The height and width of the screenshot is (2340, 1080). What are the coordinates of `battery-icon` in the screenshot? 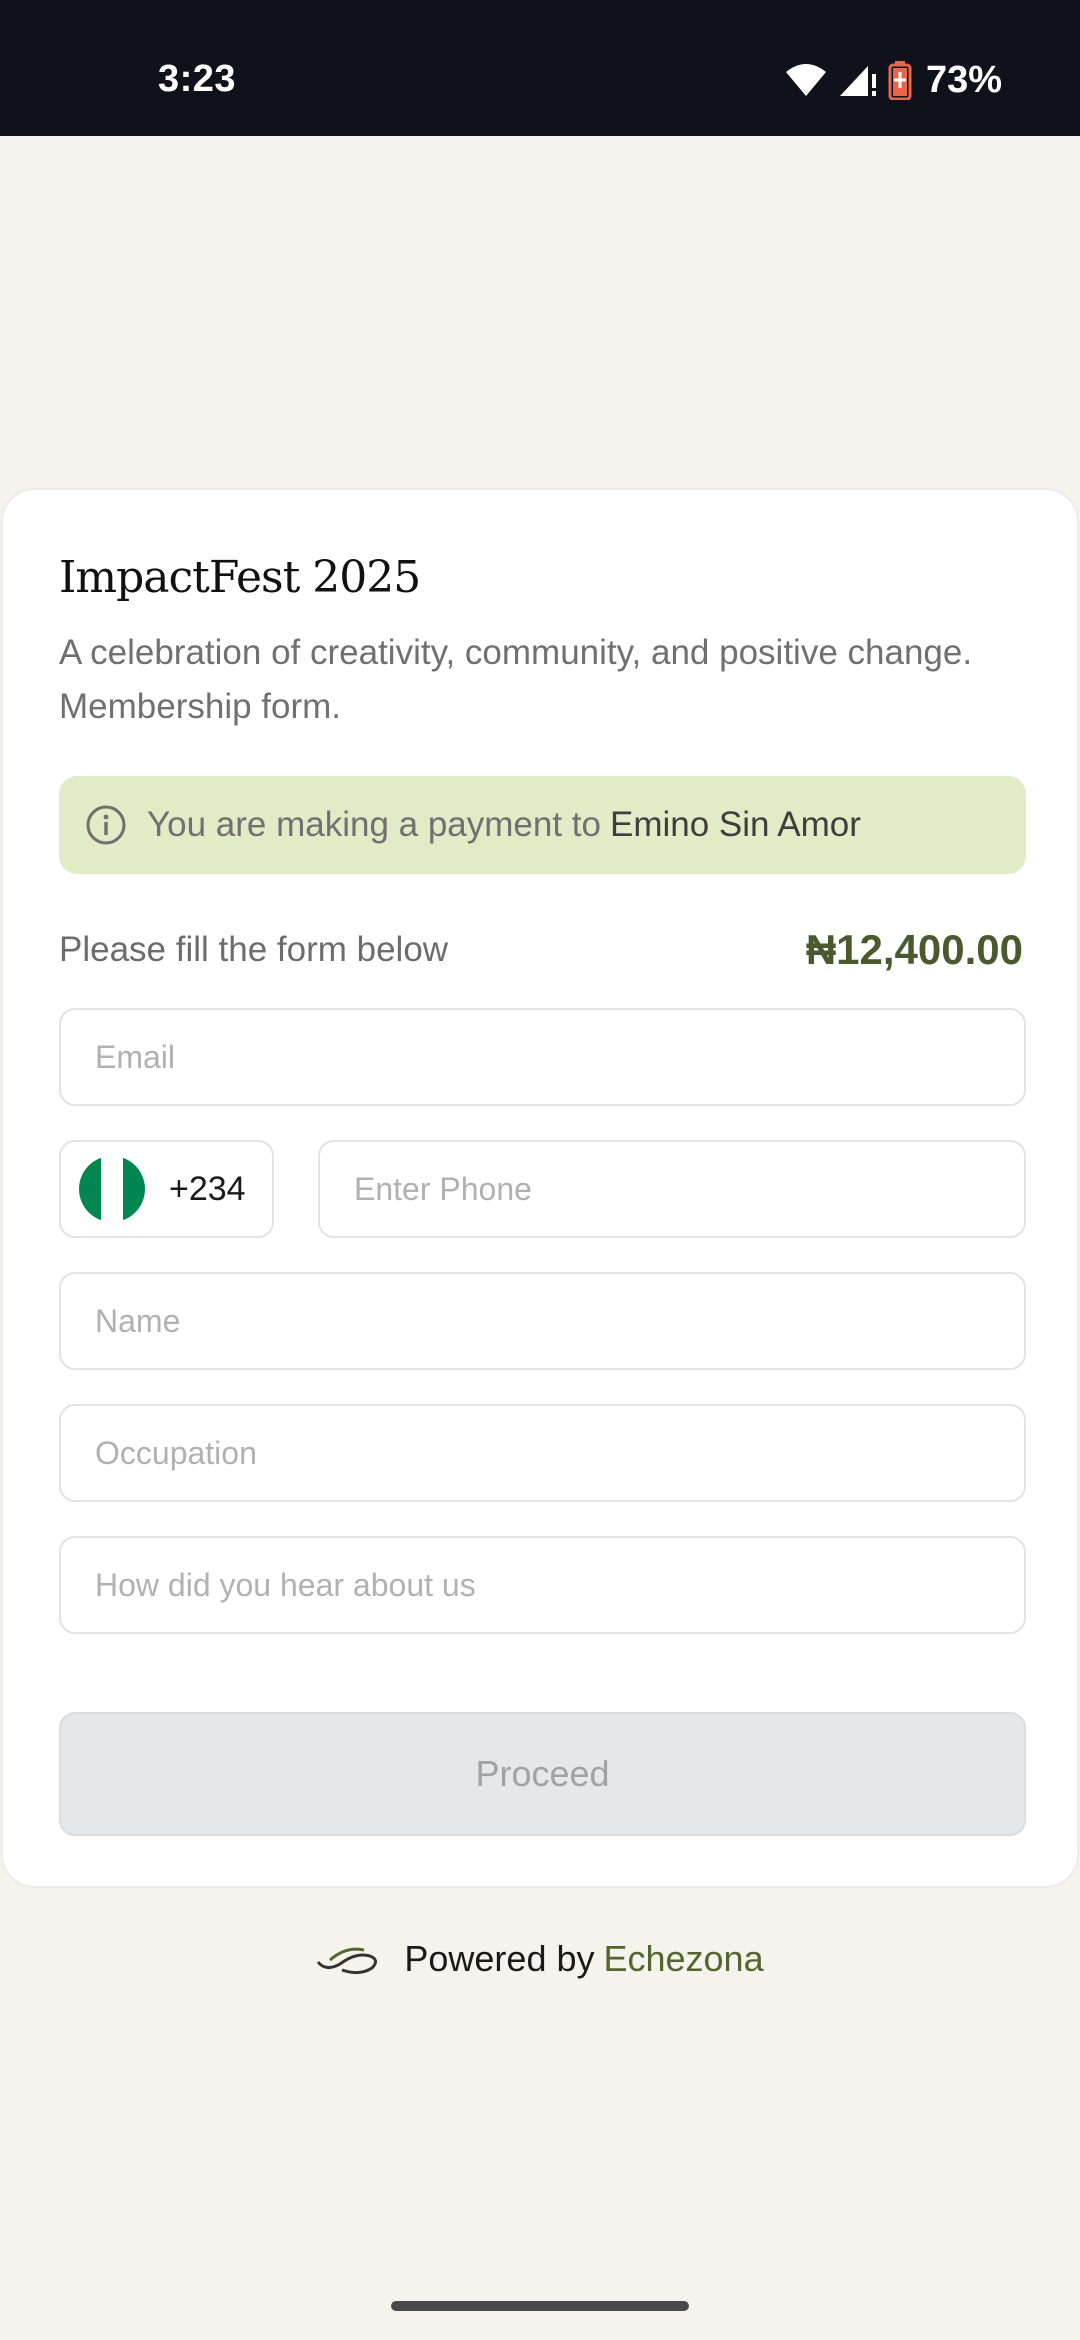 It's located at (900, 80).